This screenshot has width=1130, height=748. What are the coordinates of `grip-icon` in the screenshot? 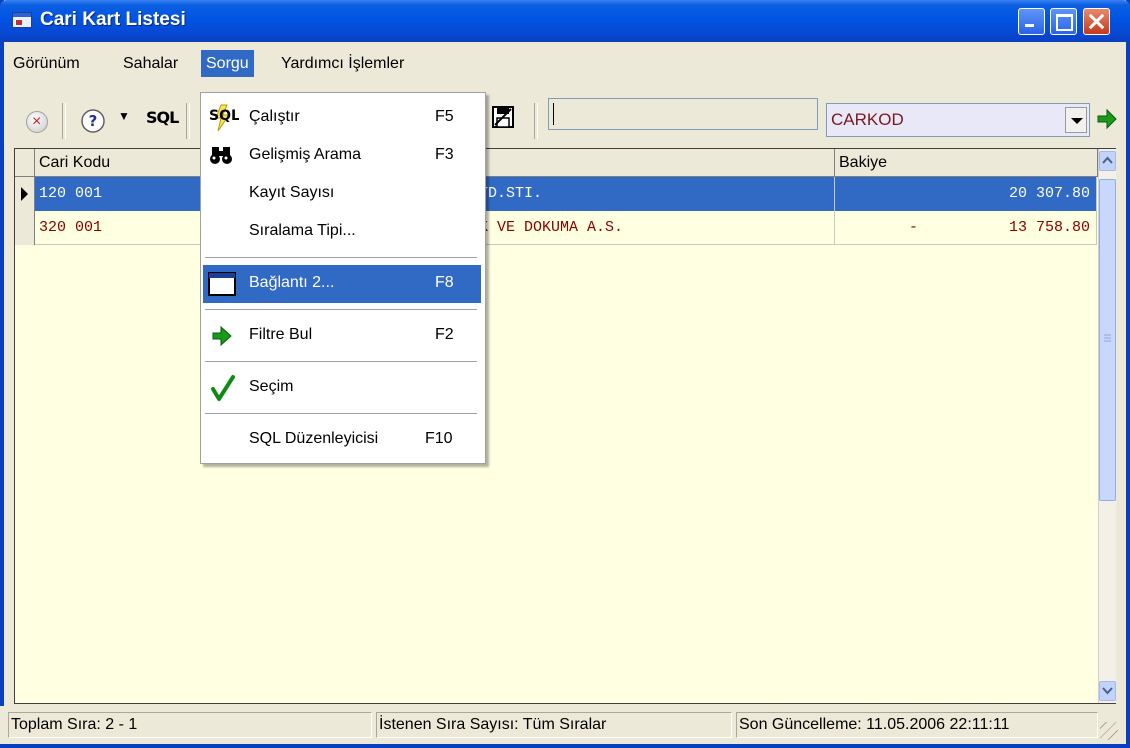 It's located at (1107, 338).